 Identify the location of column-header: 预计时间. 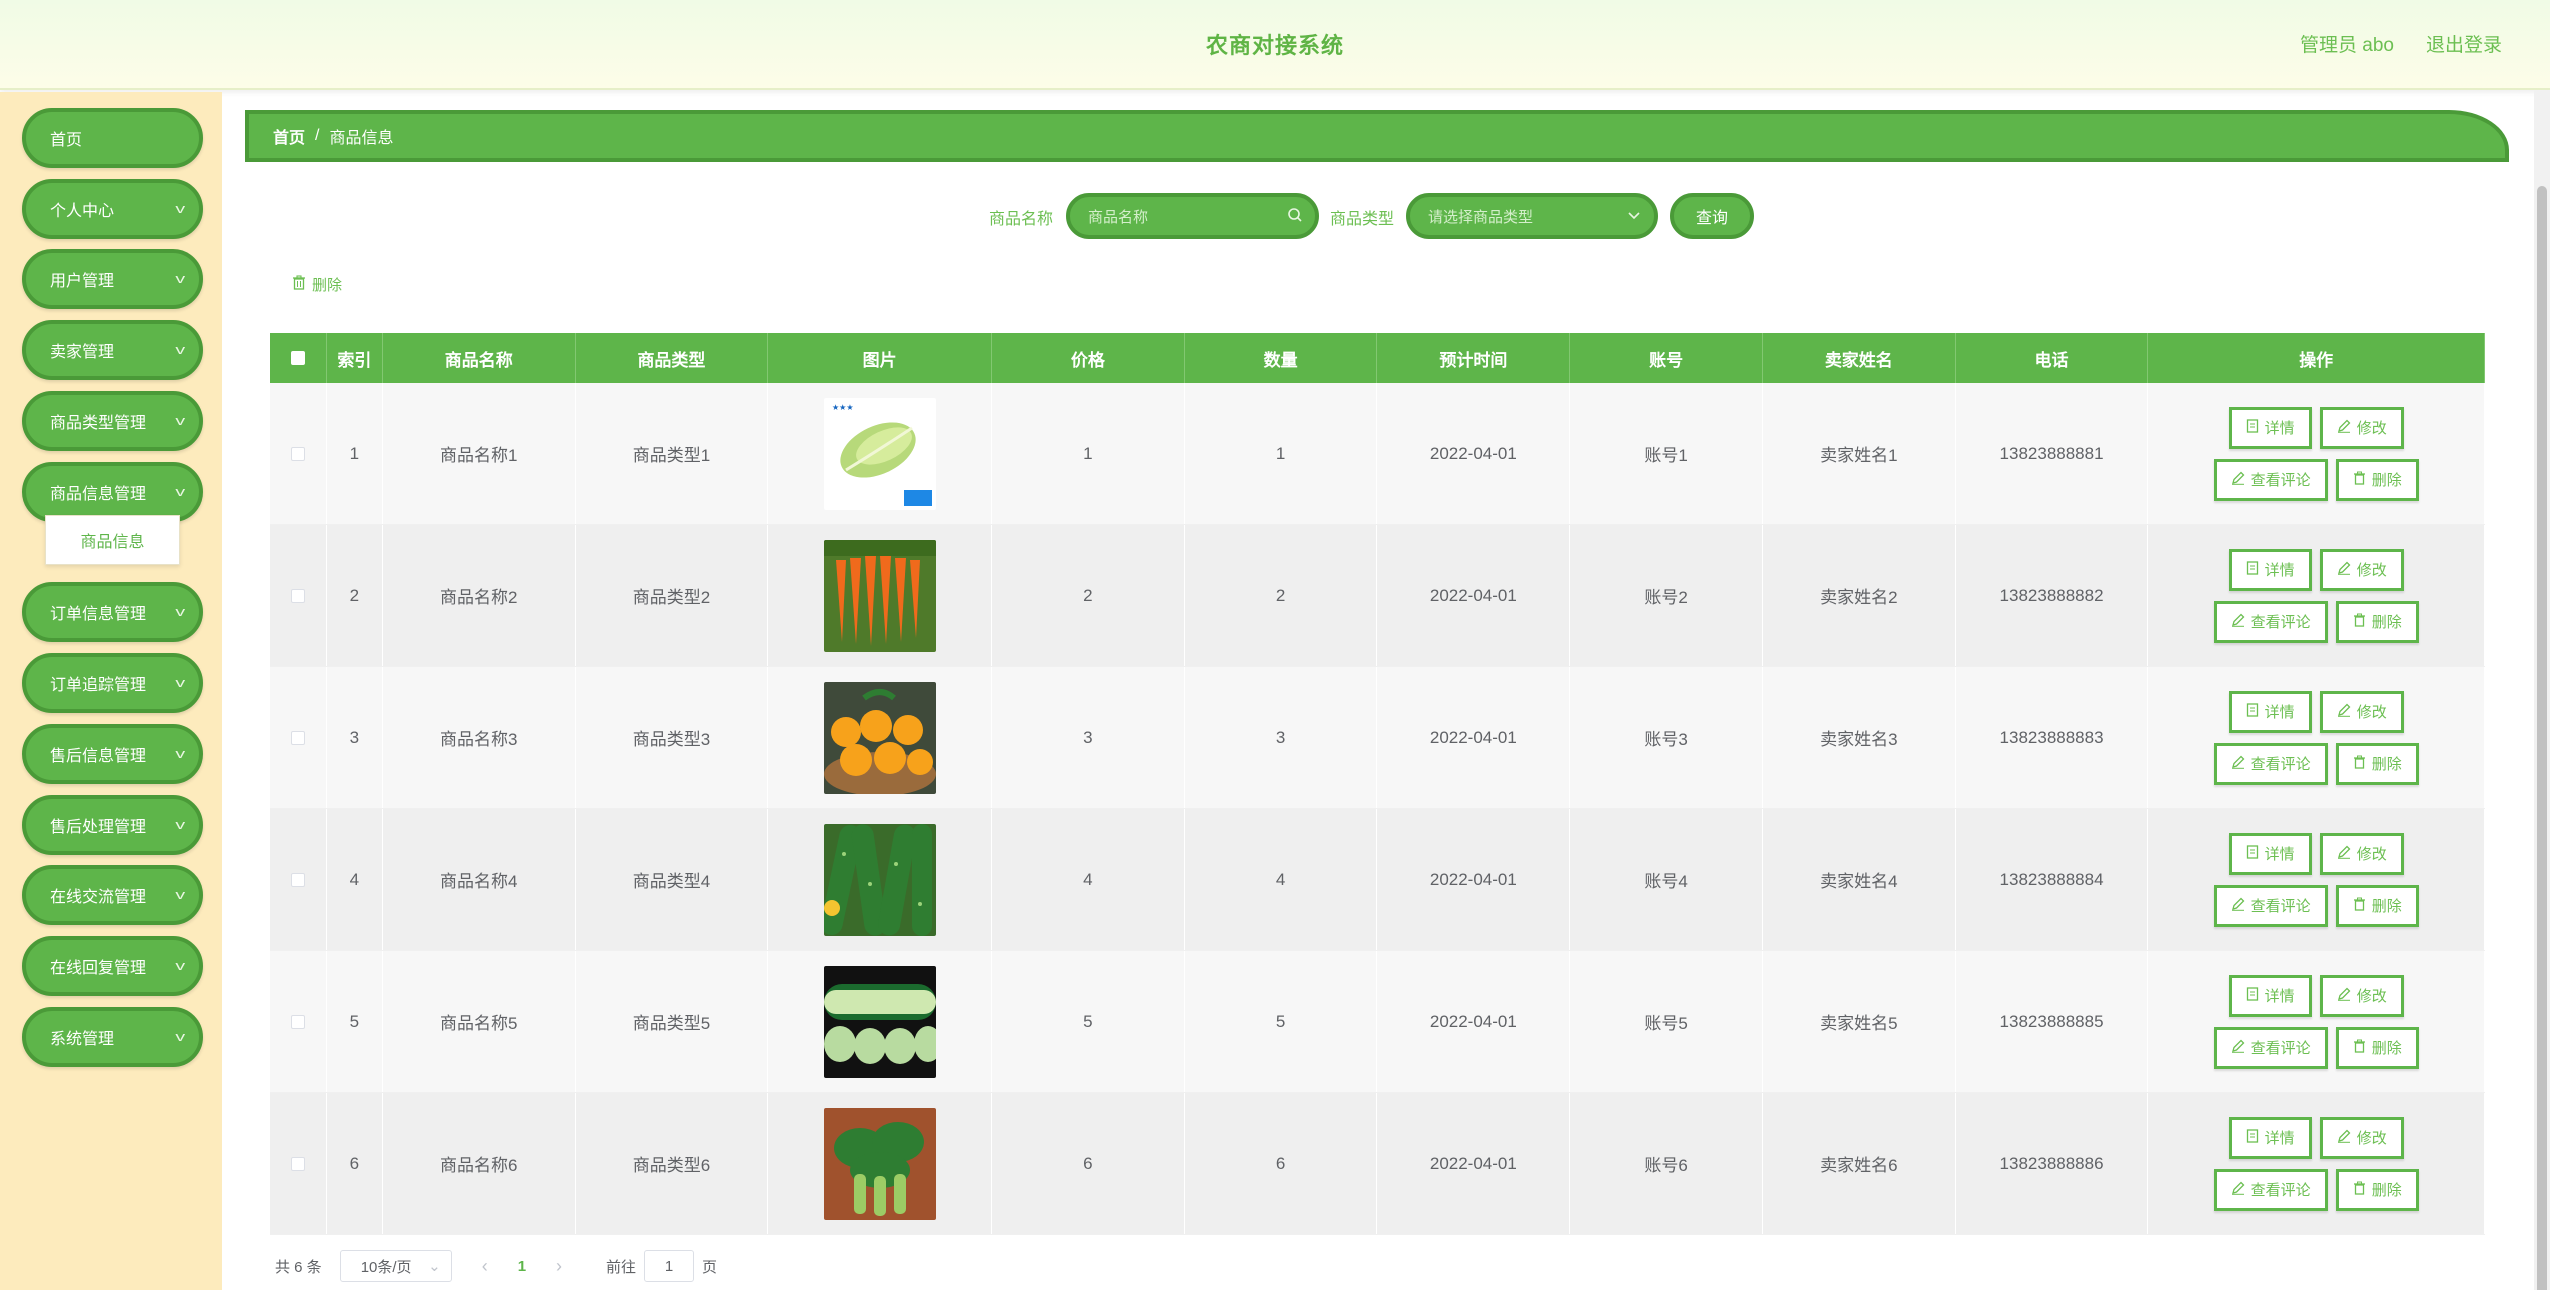
(1474, 358).